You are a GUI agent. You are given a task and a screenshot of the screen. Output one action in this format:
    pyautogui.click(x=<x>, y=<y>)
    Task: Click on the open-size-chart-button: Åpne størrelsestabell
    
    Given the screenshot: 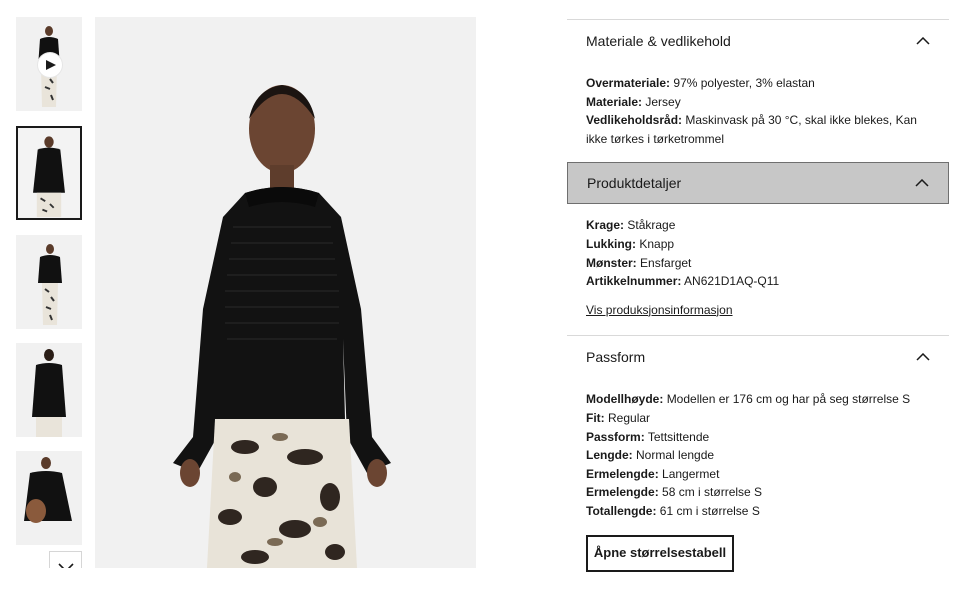 What is the action you would take?
    pyautogui.click(x=660, y=553)
    